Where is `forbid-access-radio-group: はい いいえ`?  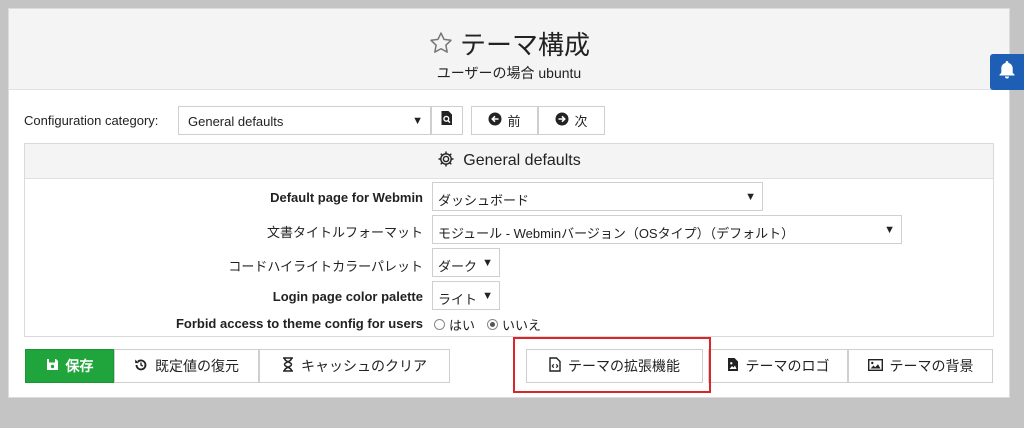 forbid-access-radio-group: はい いいえ is located at coordinates (487, 324).